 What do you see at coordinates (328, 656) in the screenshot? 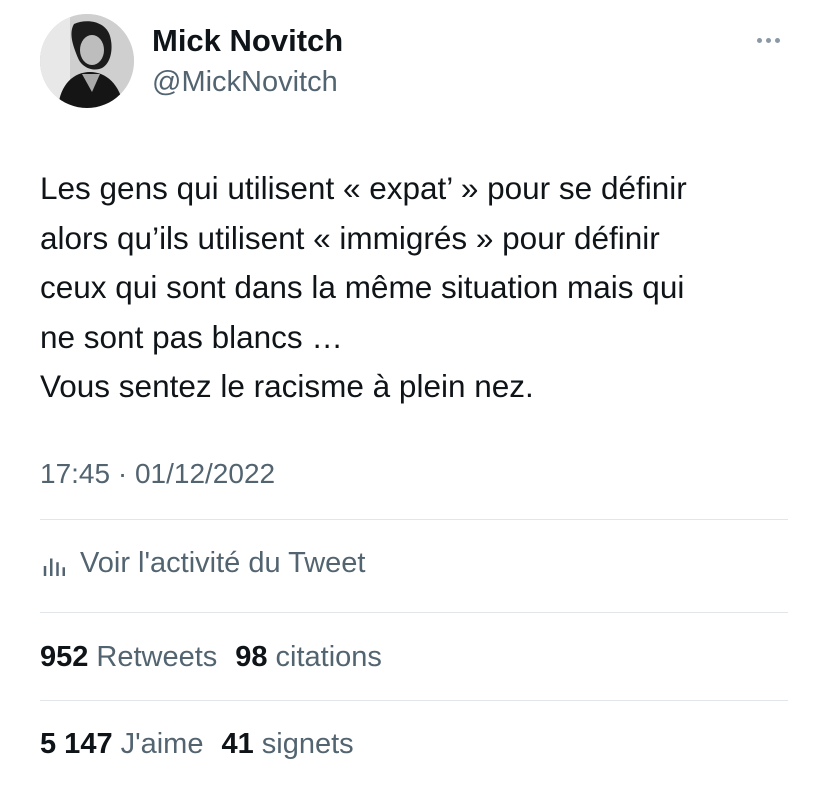
I see `quotes-label: citations` at bounding box center [328, 656].